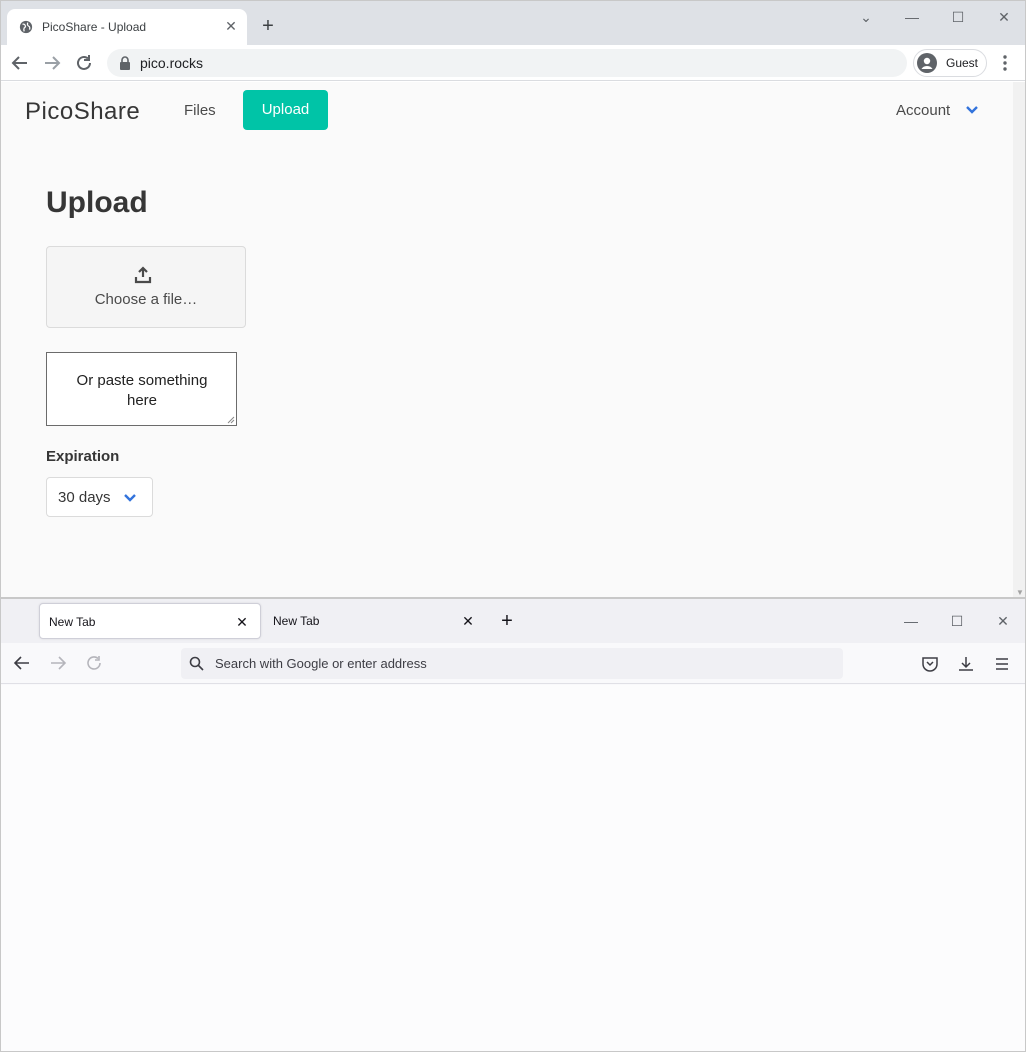 This screenshot has width=1026, height=1052. I want to click on hamburger-menu-icon, so click(1002, 664).